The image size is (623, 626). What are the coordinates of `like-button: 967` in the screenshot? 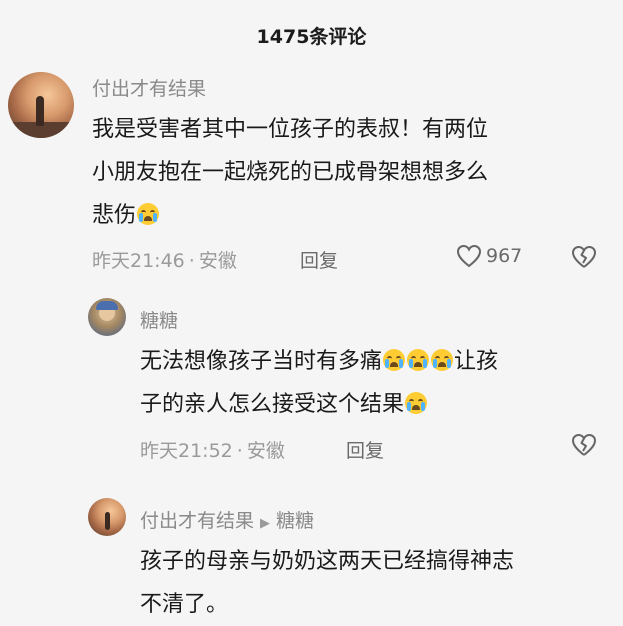 It's located at (489, 256).